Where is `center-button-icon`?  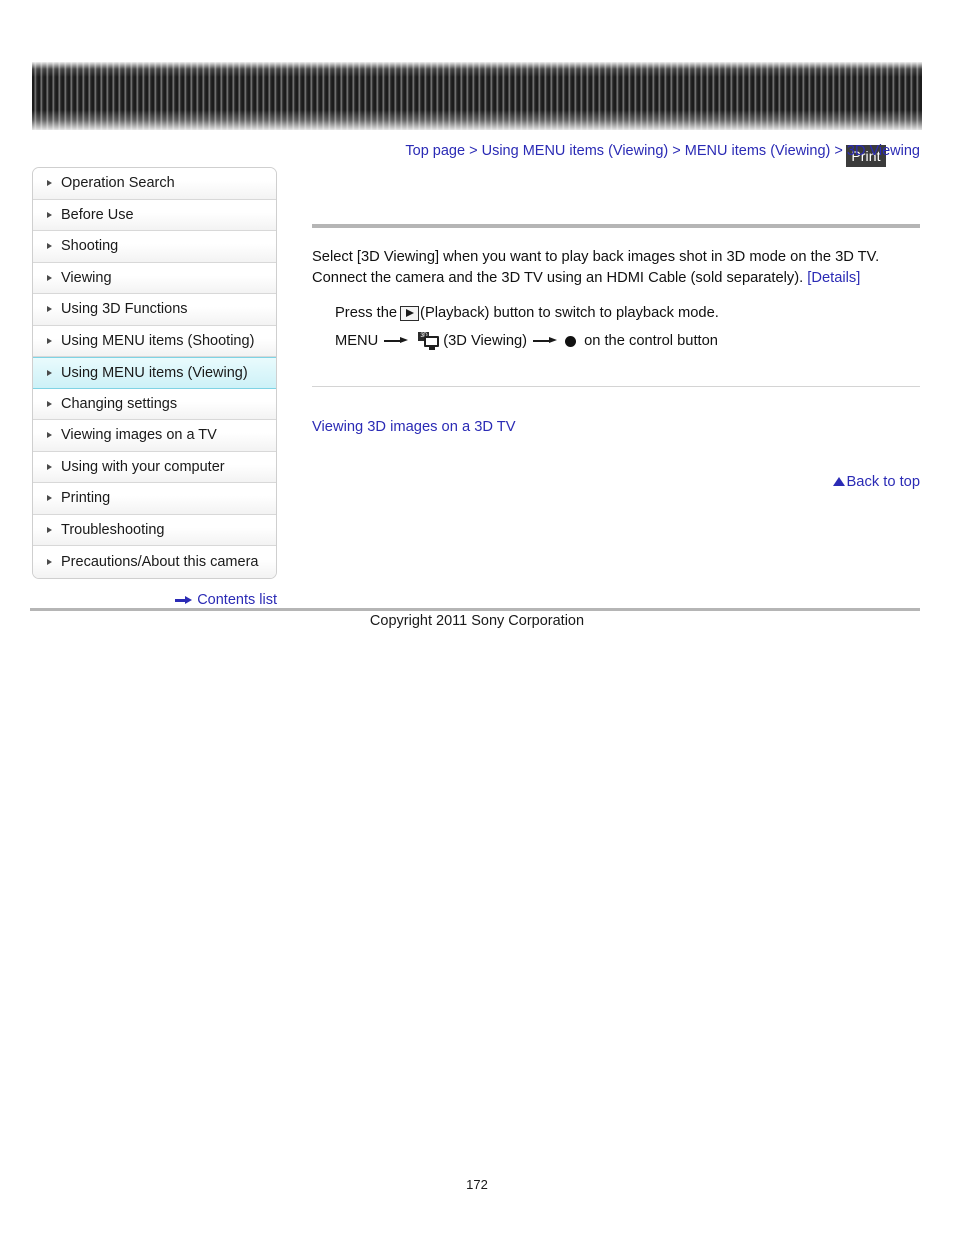 center-button-icon is located at coordinates (571, 341).